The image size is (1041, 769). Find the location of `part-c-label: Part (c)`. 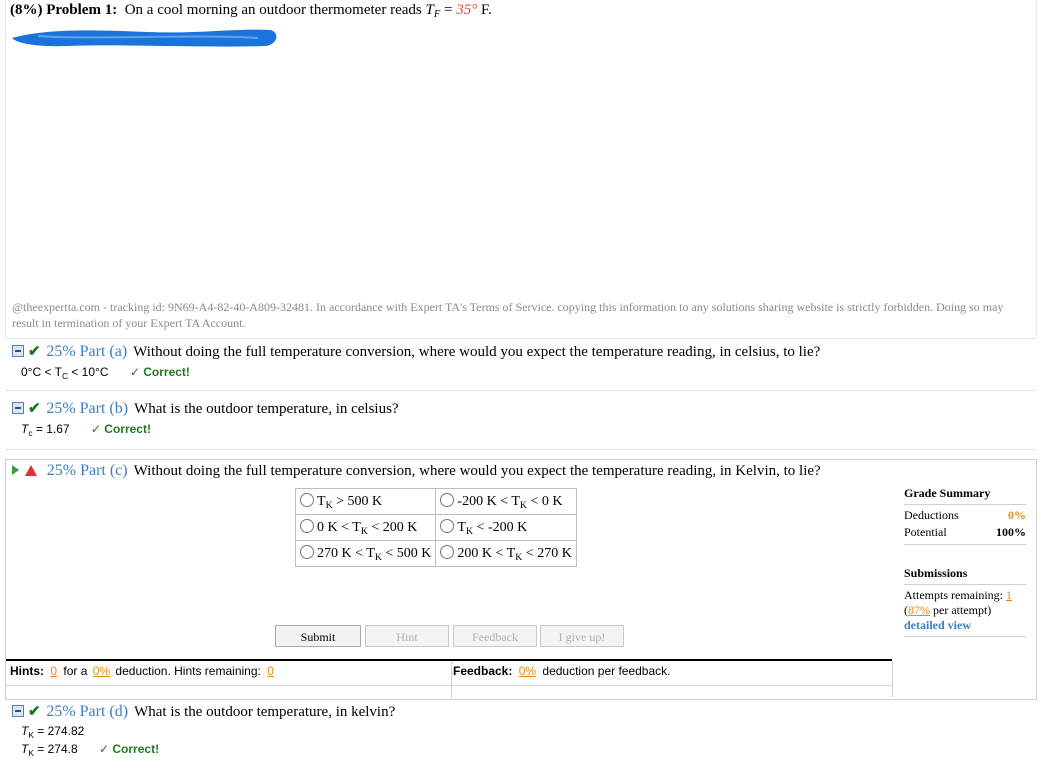

part-c-label: Part (c) is located at coordinates (104, 470).